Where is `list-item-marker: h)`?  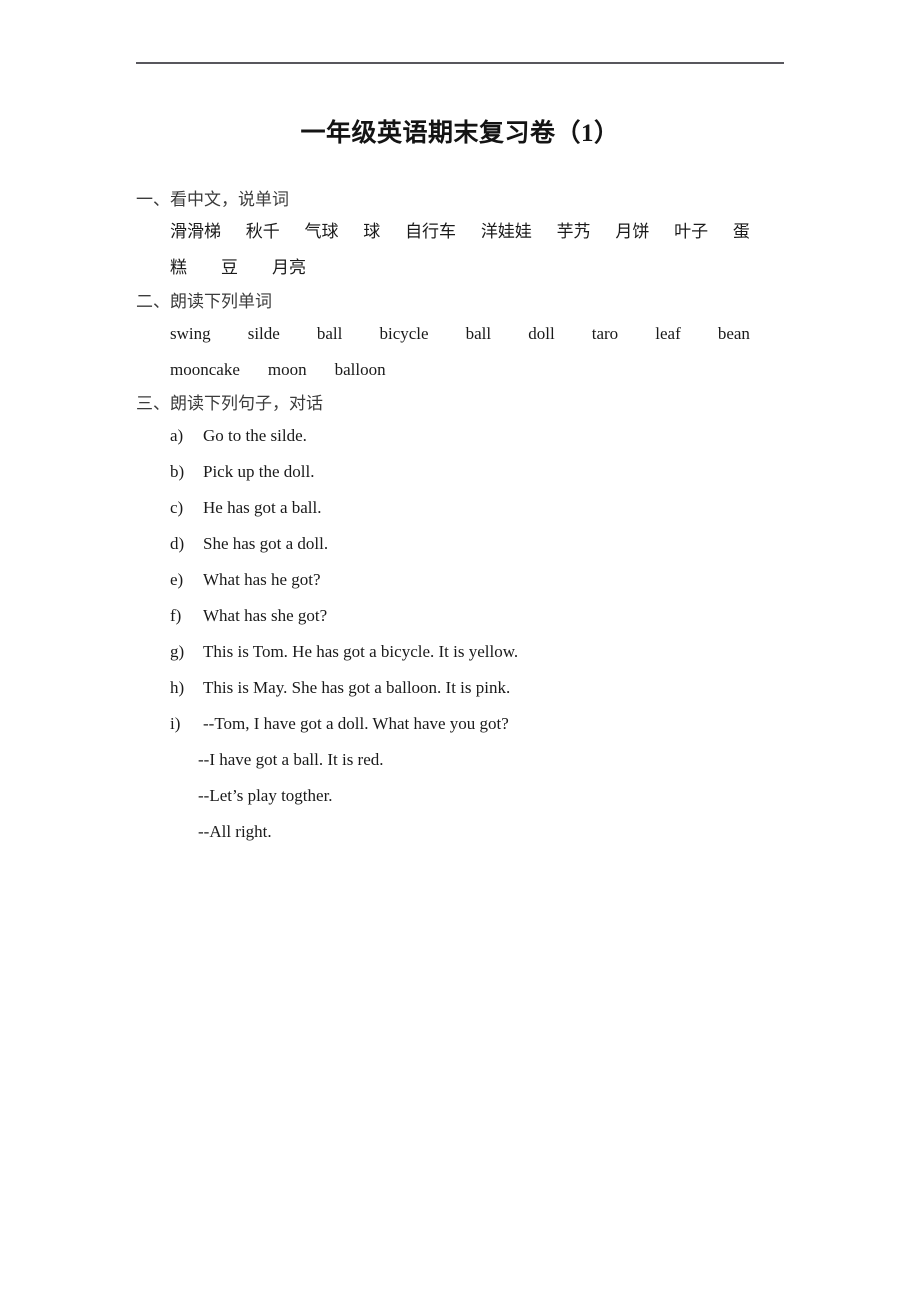
list-item-marker: h) is located at coordinates (177, 687).